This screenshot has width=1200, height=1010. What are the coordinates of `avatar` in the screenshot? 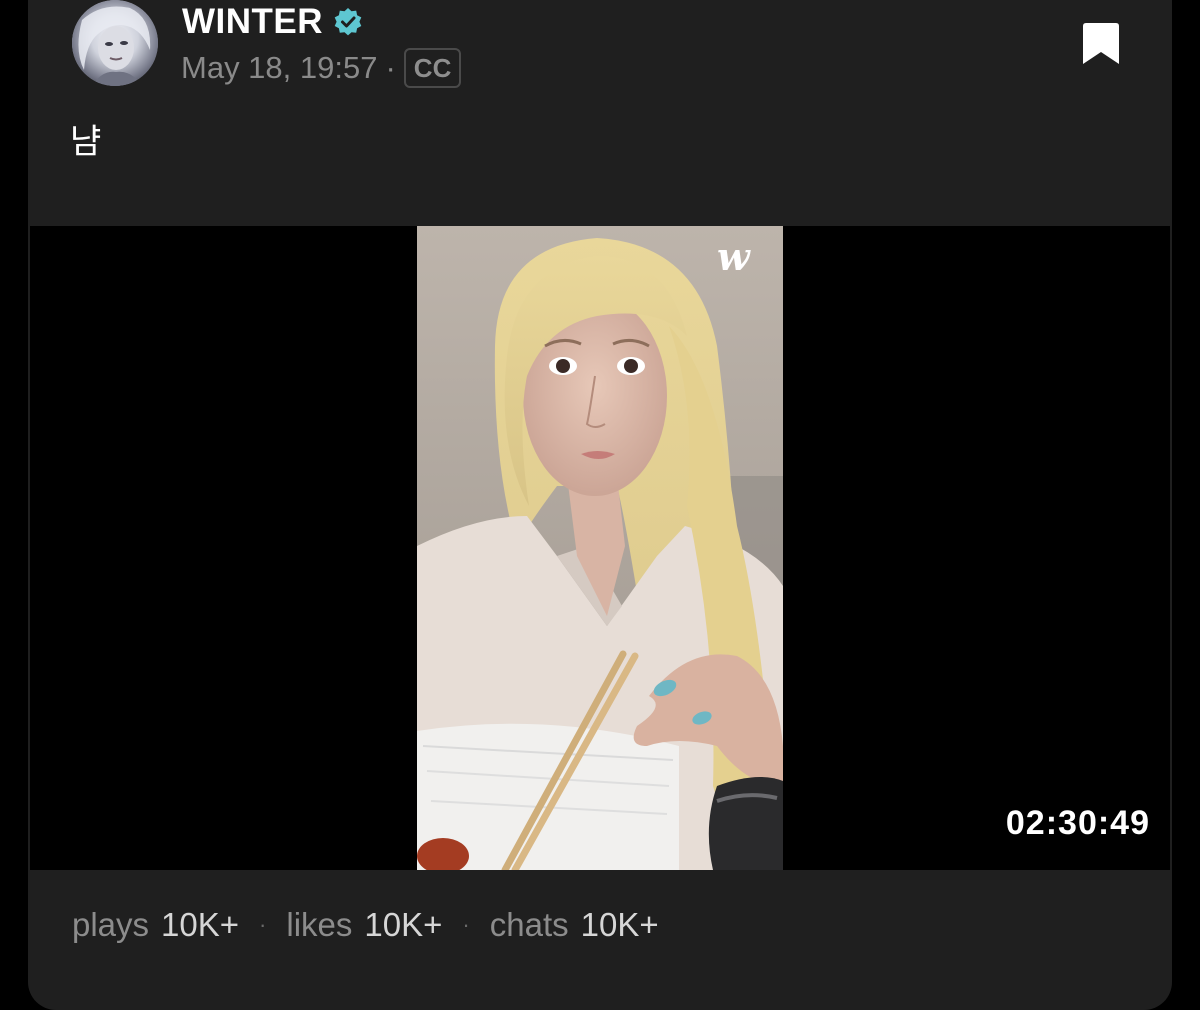 It's located at (115, 43).